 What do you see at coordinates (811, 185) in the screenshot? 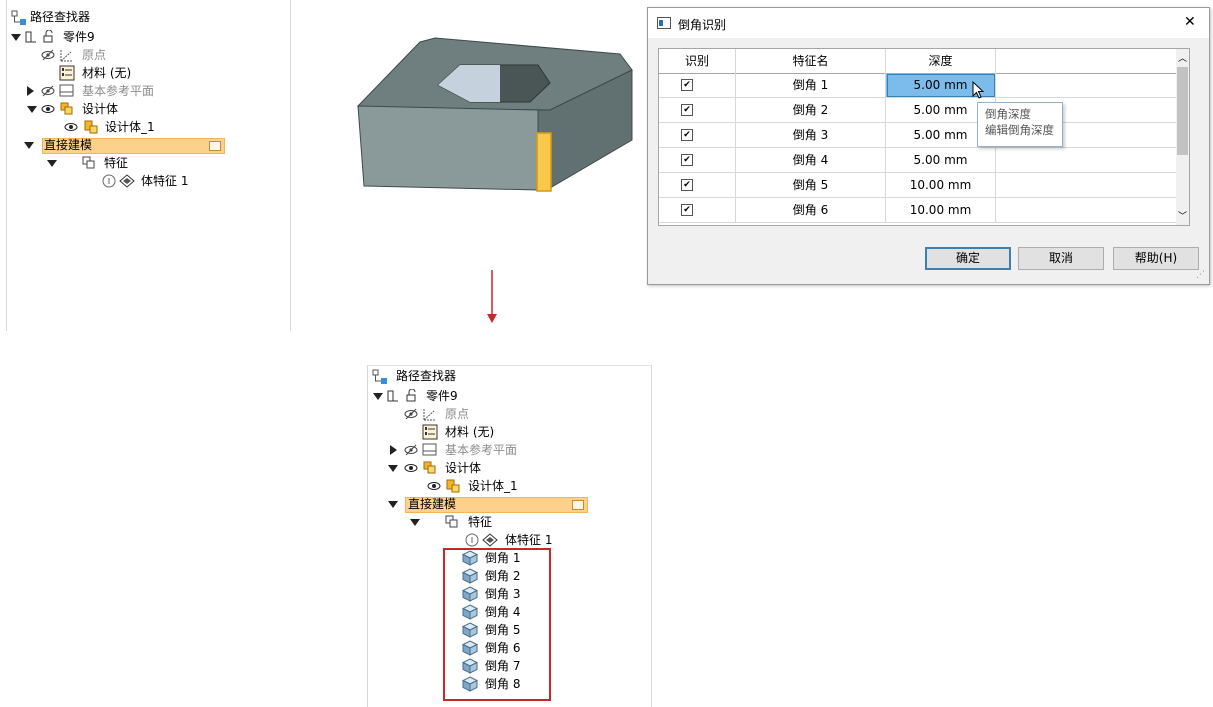
I see `feature-name-cell: 倒角 5` at bounding box center [811, 185].